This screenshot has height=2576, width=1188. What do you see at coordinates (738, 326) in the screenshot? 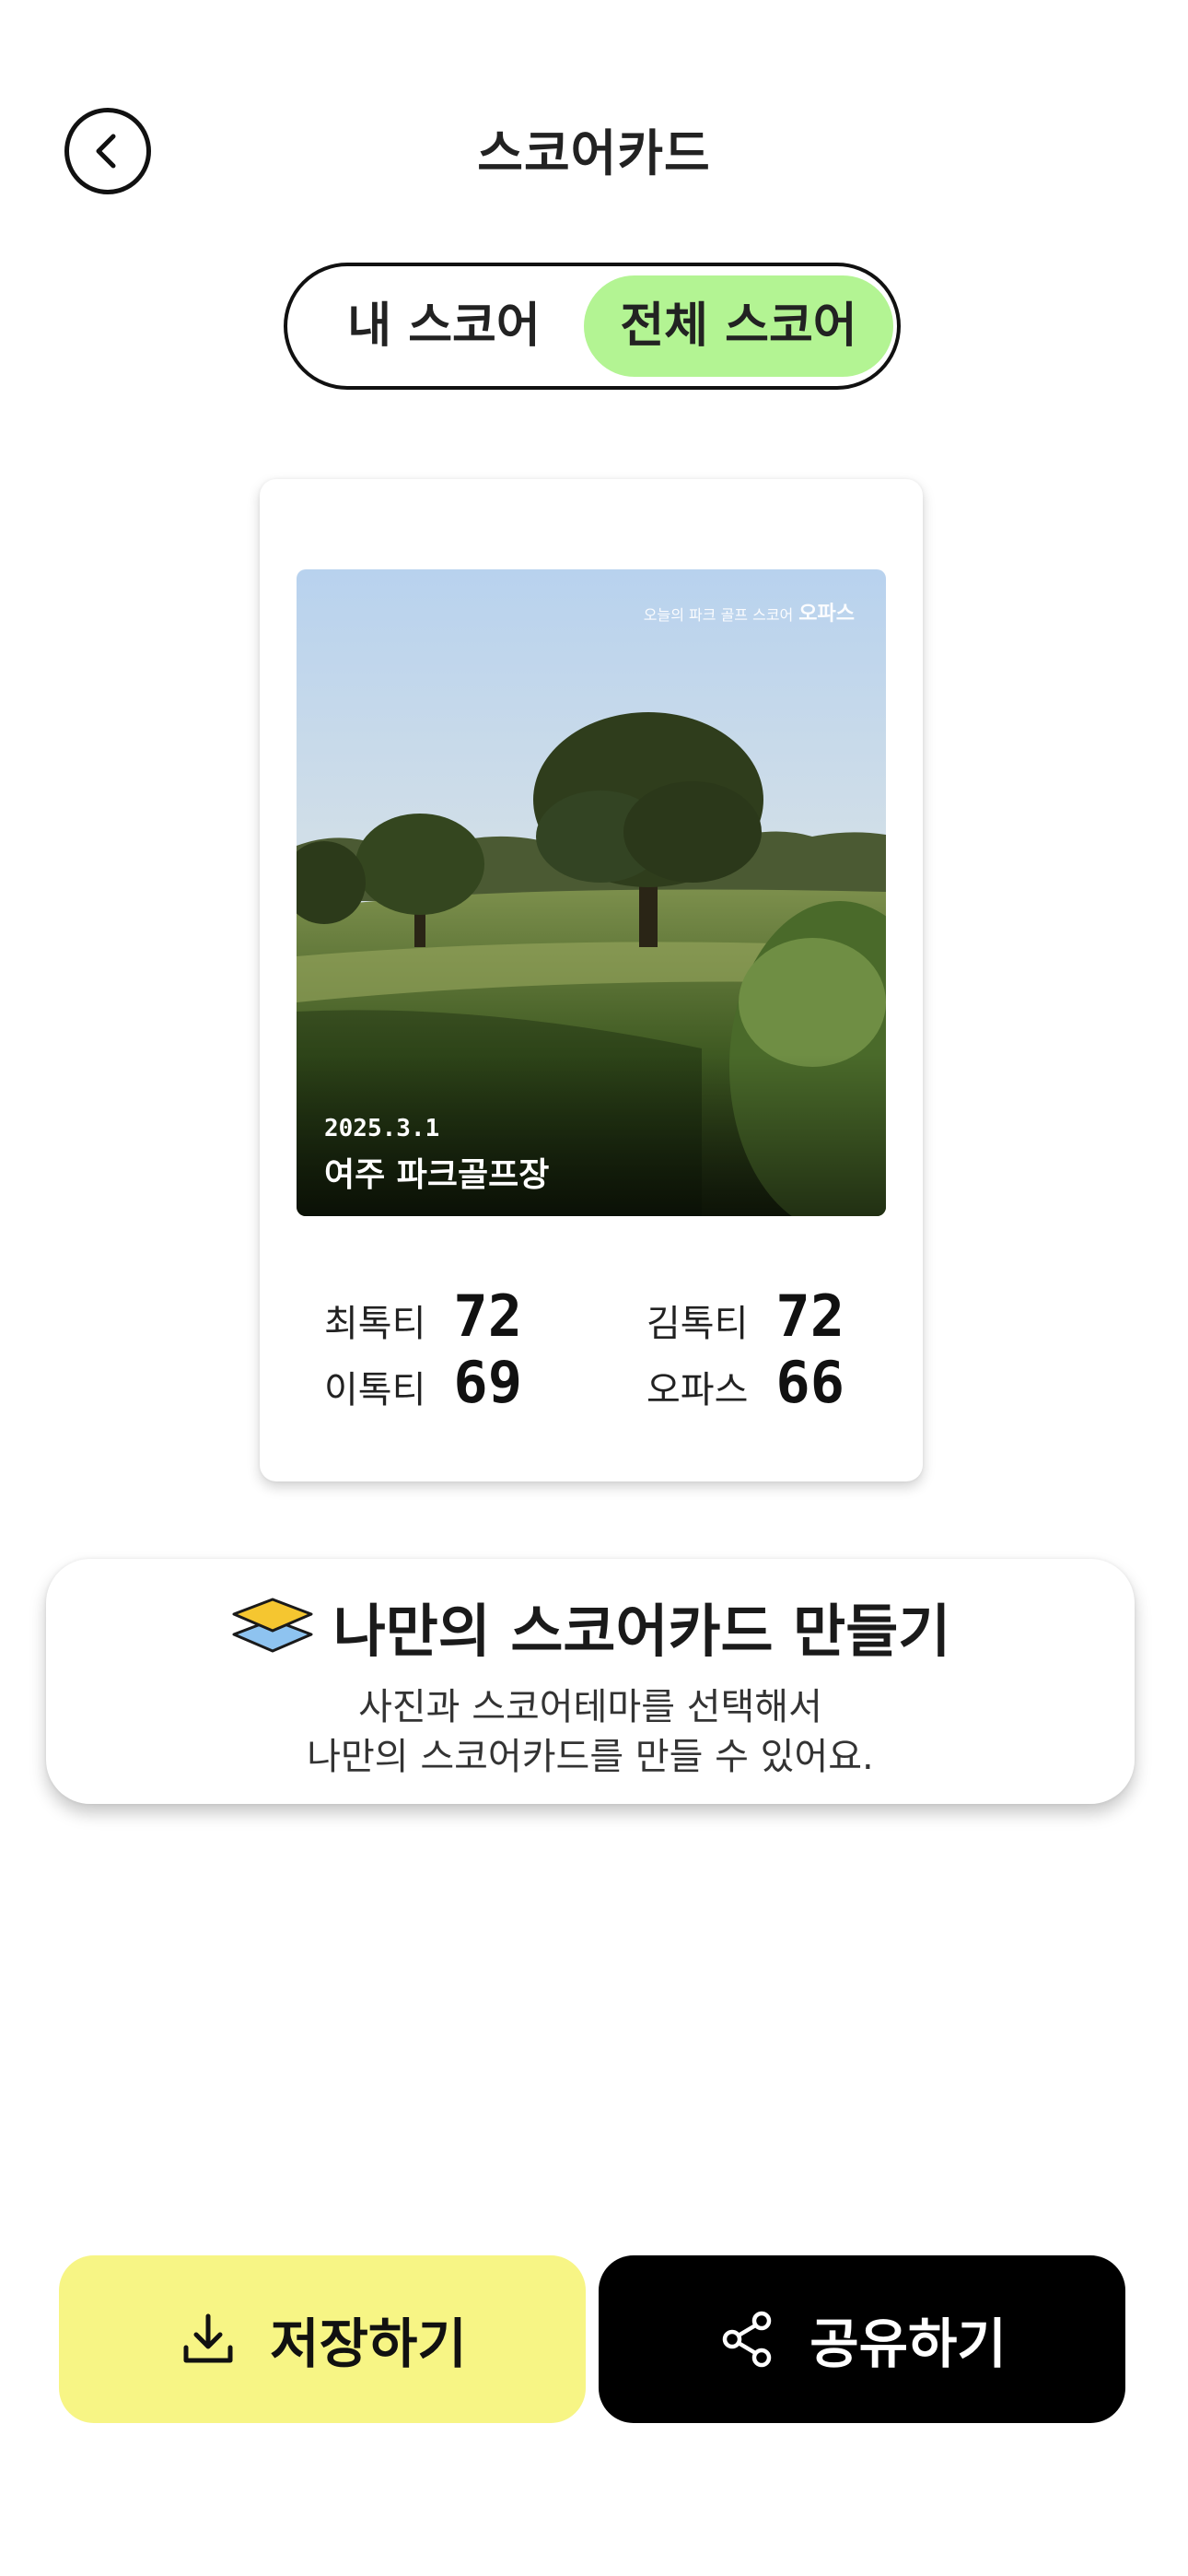
I see `tab-all-score: 전체 스코어` at bounding box center [738, 326].